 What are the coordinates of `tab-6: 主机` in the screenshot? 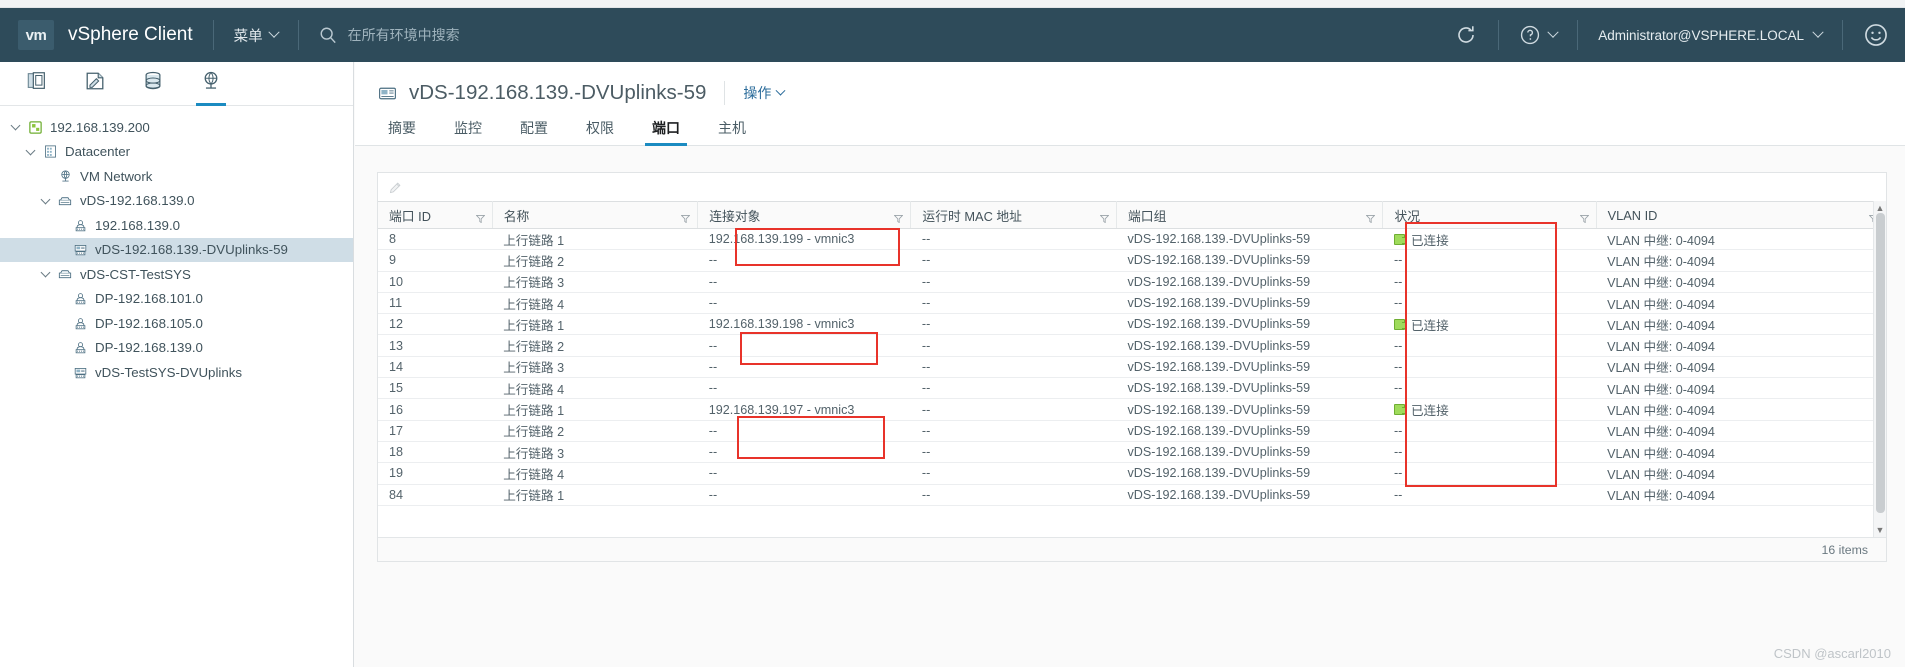 It's located at (732, 127).